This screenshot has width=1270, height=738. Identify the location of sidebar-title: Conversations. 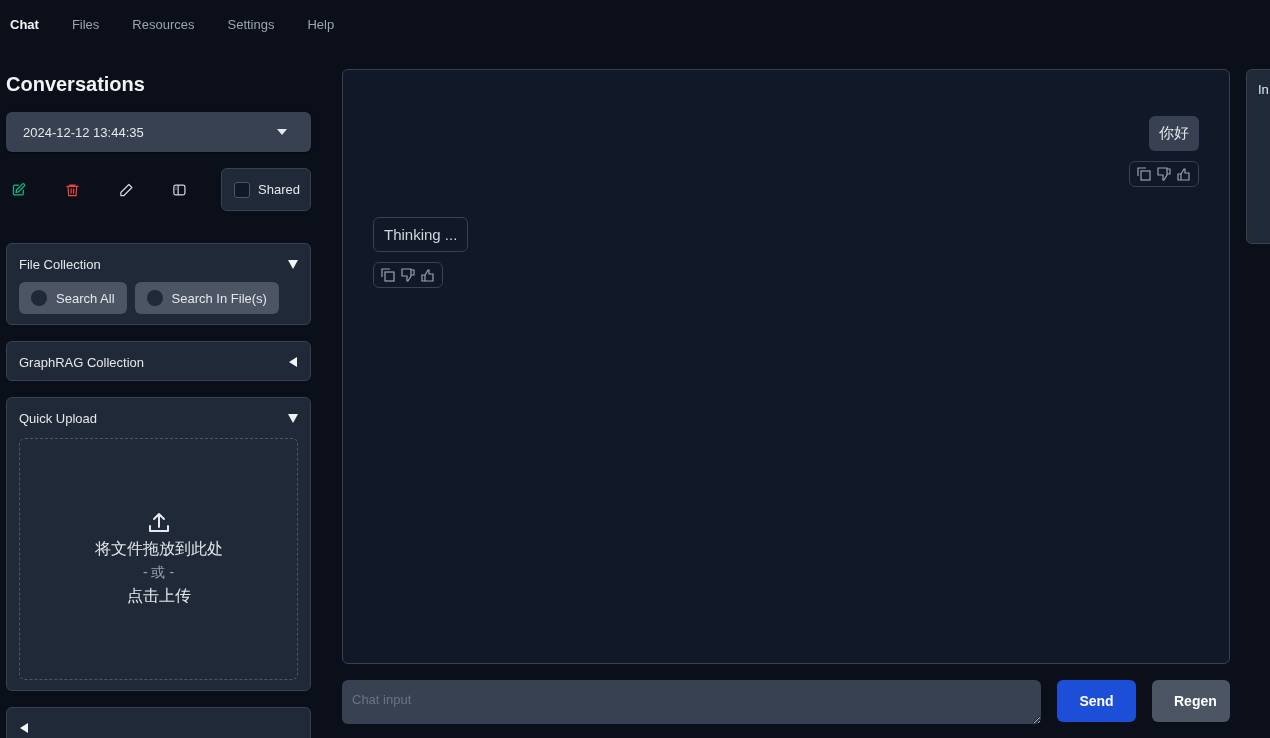
(76, 84).